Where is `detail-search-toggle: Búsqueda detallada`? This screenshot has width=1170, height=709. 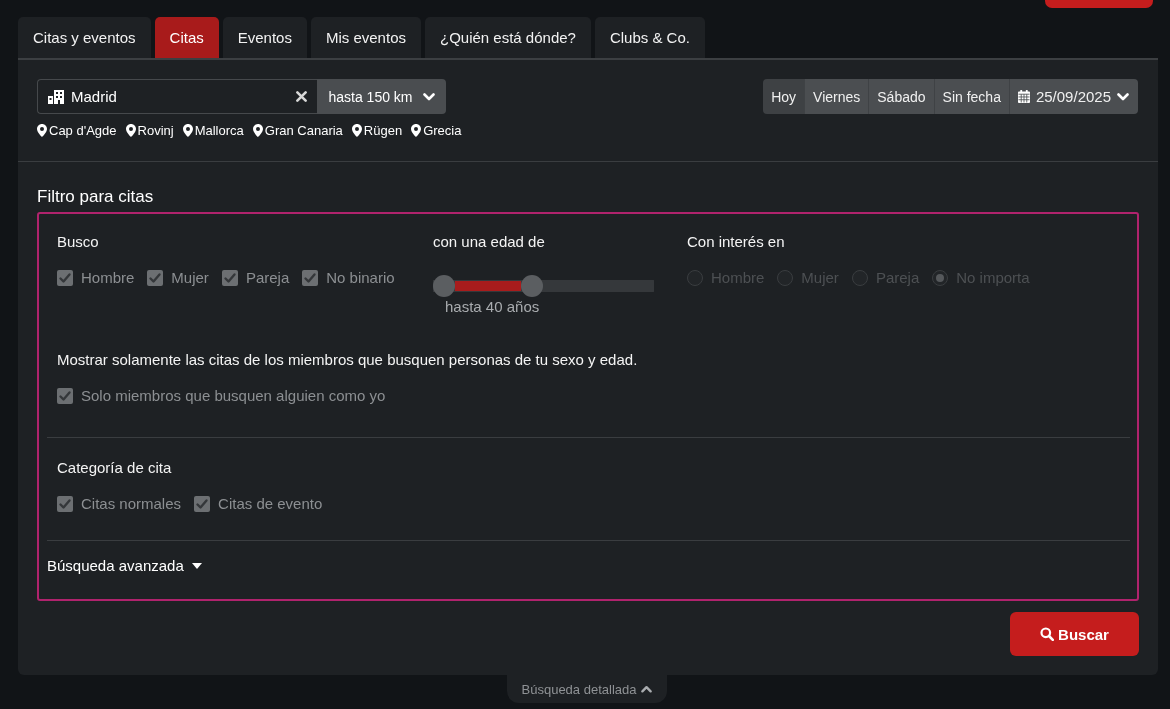 detail-search-toggle: Búsqueda detallada is located at coordinates (587, 689).